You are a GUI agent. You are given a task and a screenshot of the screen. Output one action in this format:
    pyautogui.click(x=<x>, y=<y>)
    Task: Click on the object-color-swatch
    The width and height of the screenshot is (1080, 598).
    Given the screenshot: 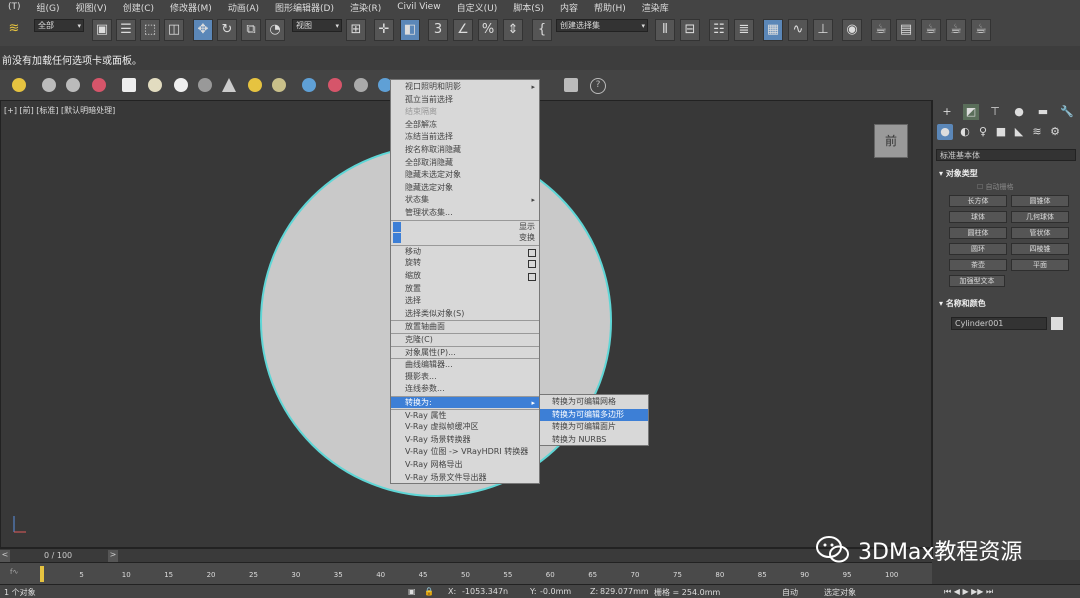 What is the action you would take?
    pyautogui.click(x=1057, y=323)
    